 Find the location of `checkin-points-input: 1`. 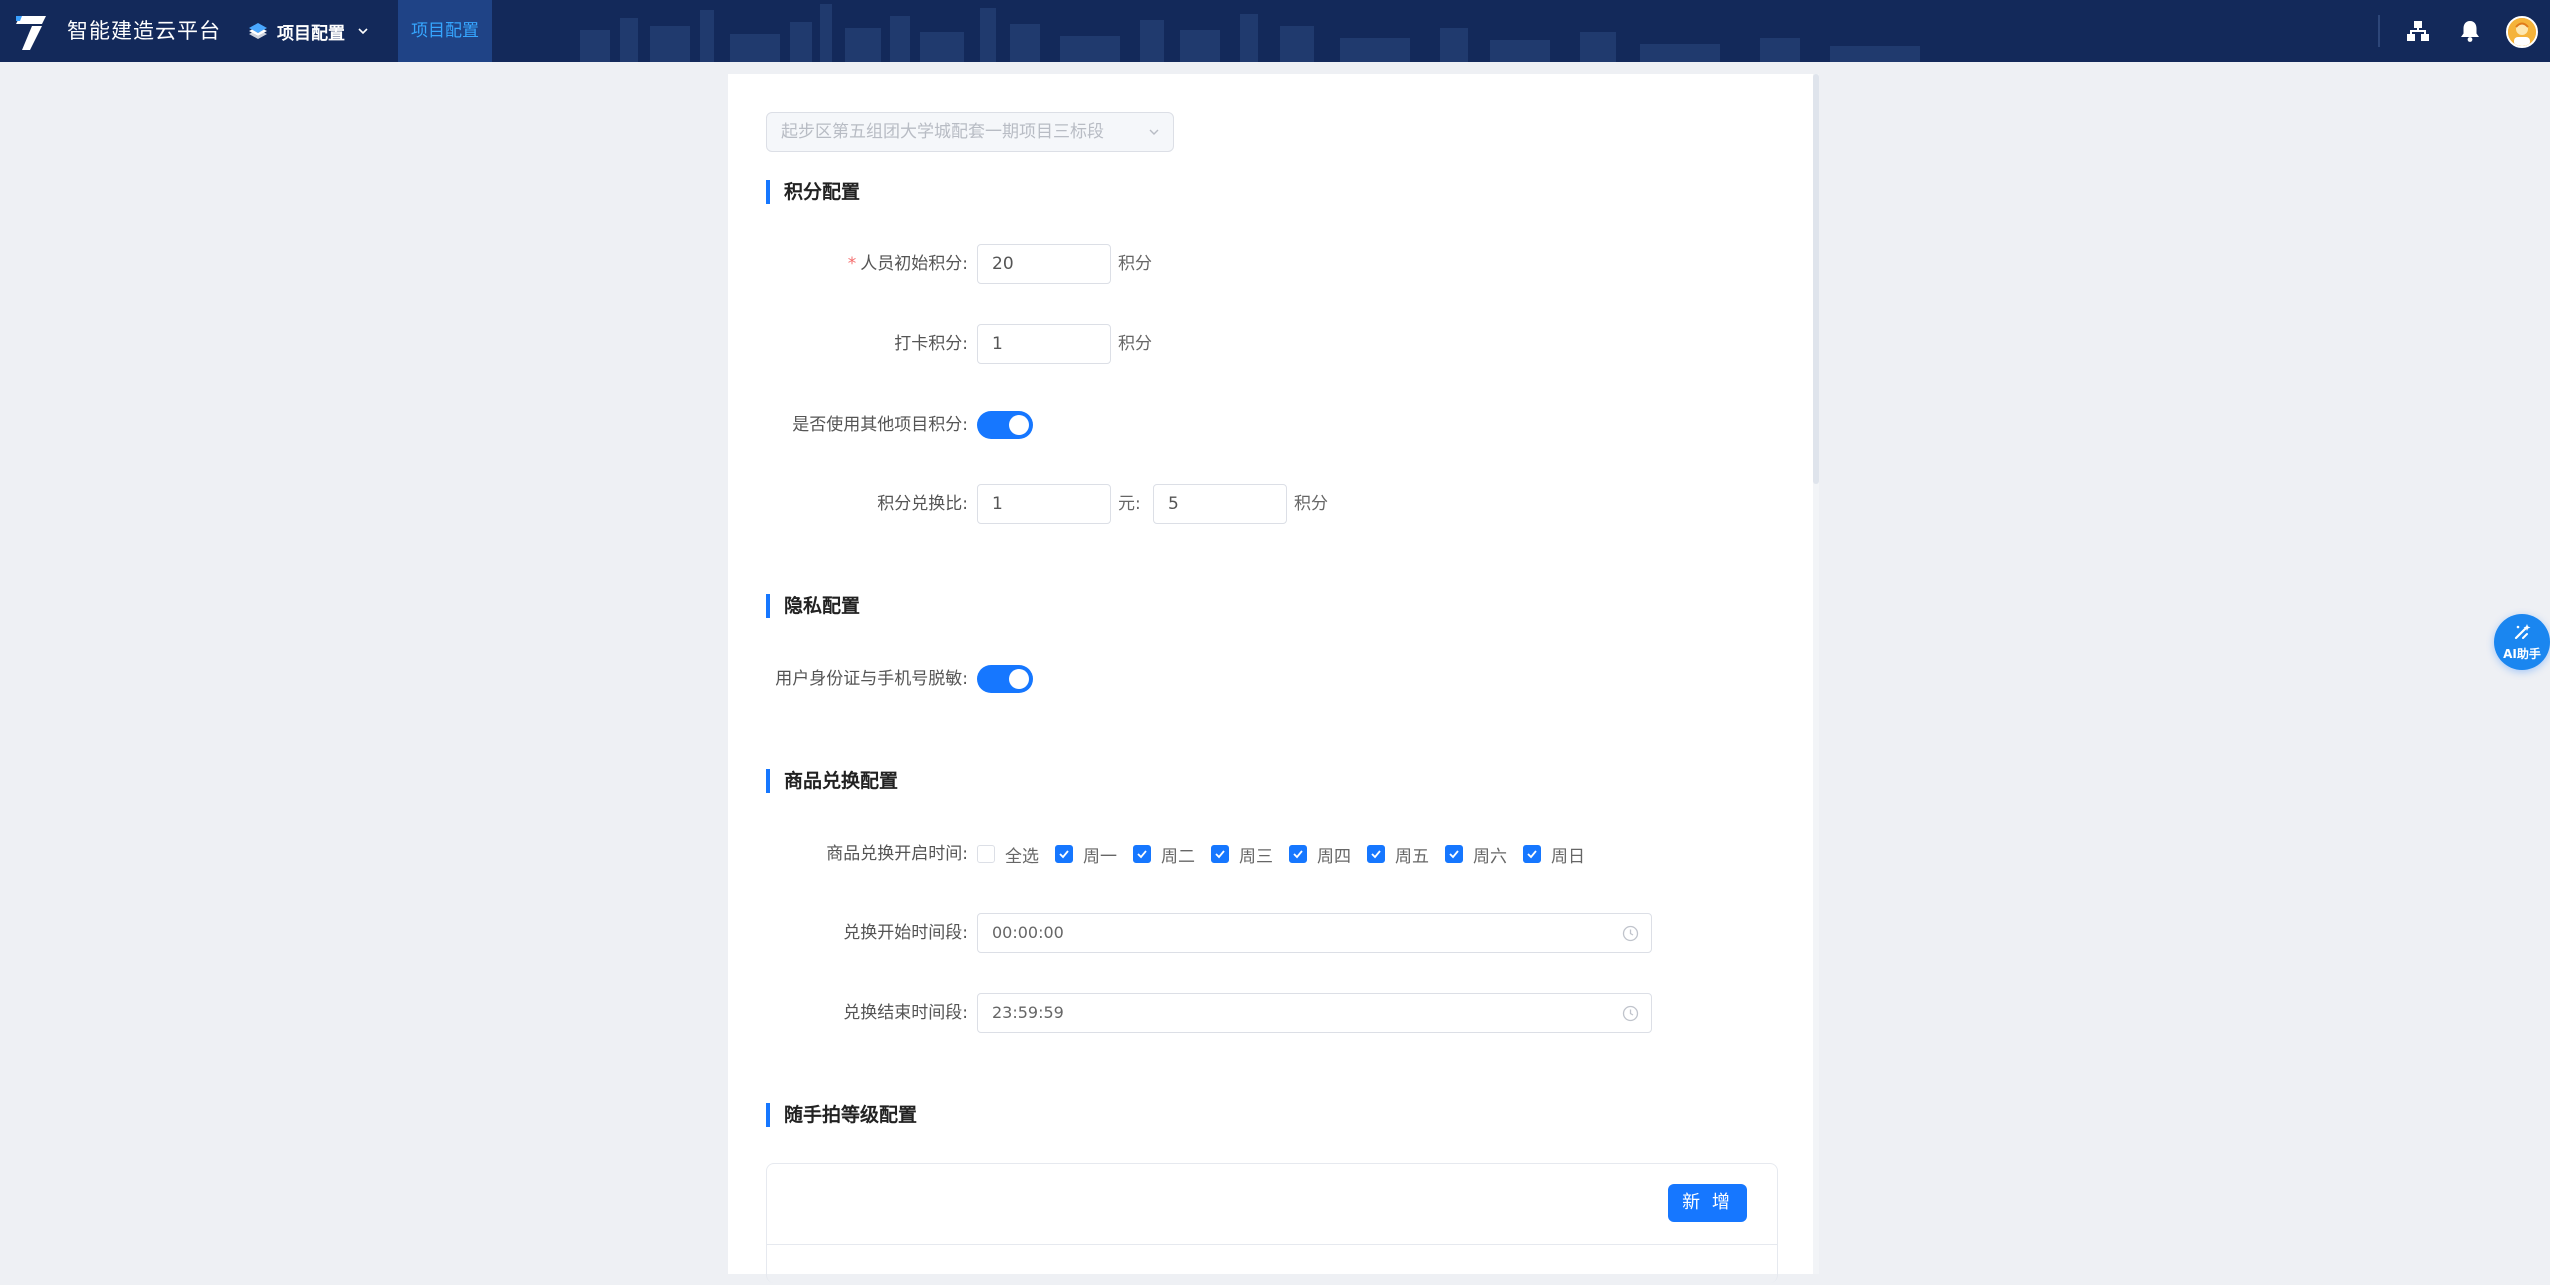

checkin-points-input: 1 is located at coordinates (1044, 344).